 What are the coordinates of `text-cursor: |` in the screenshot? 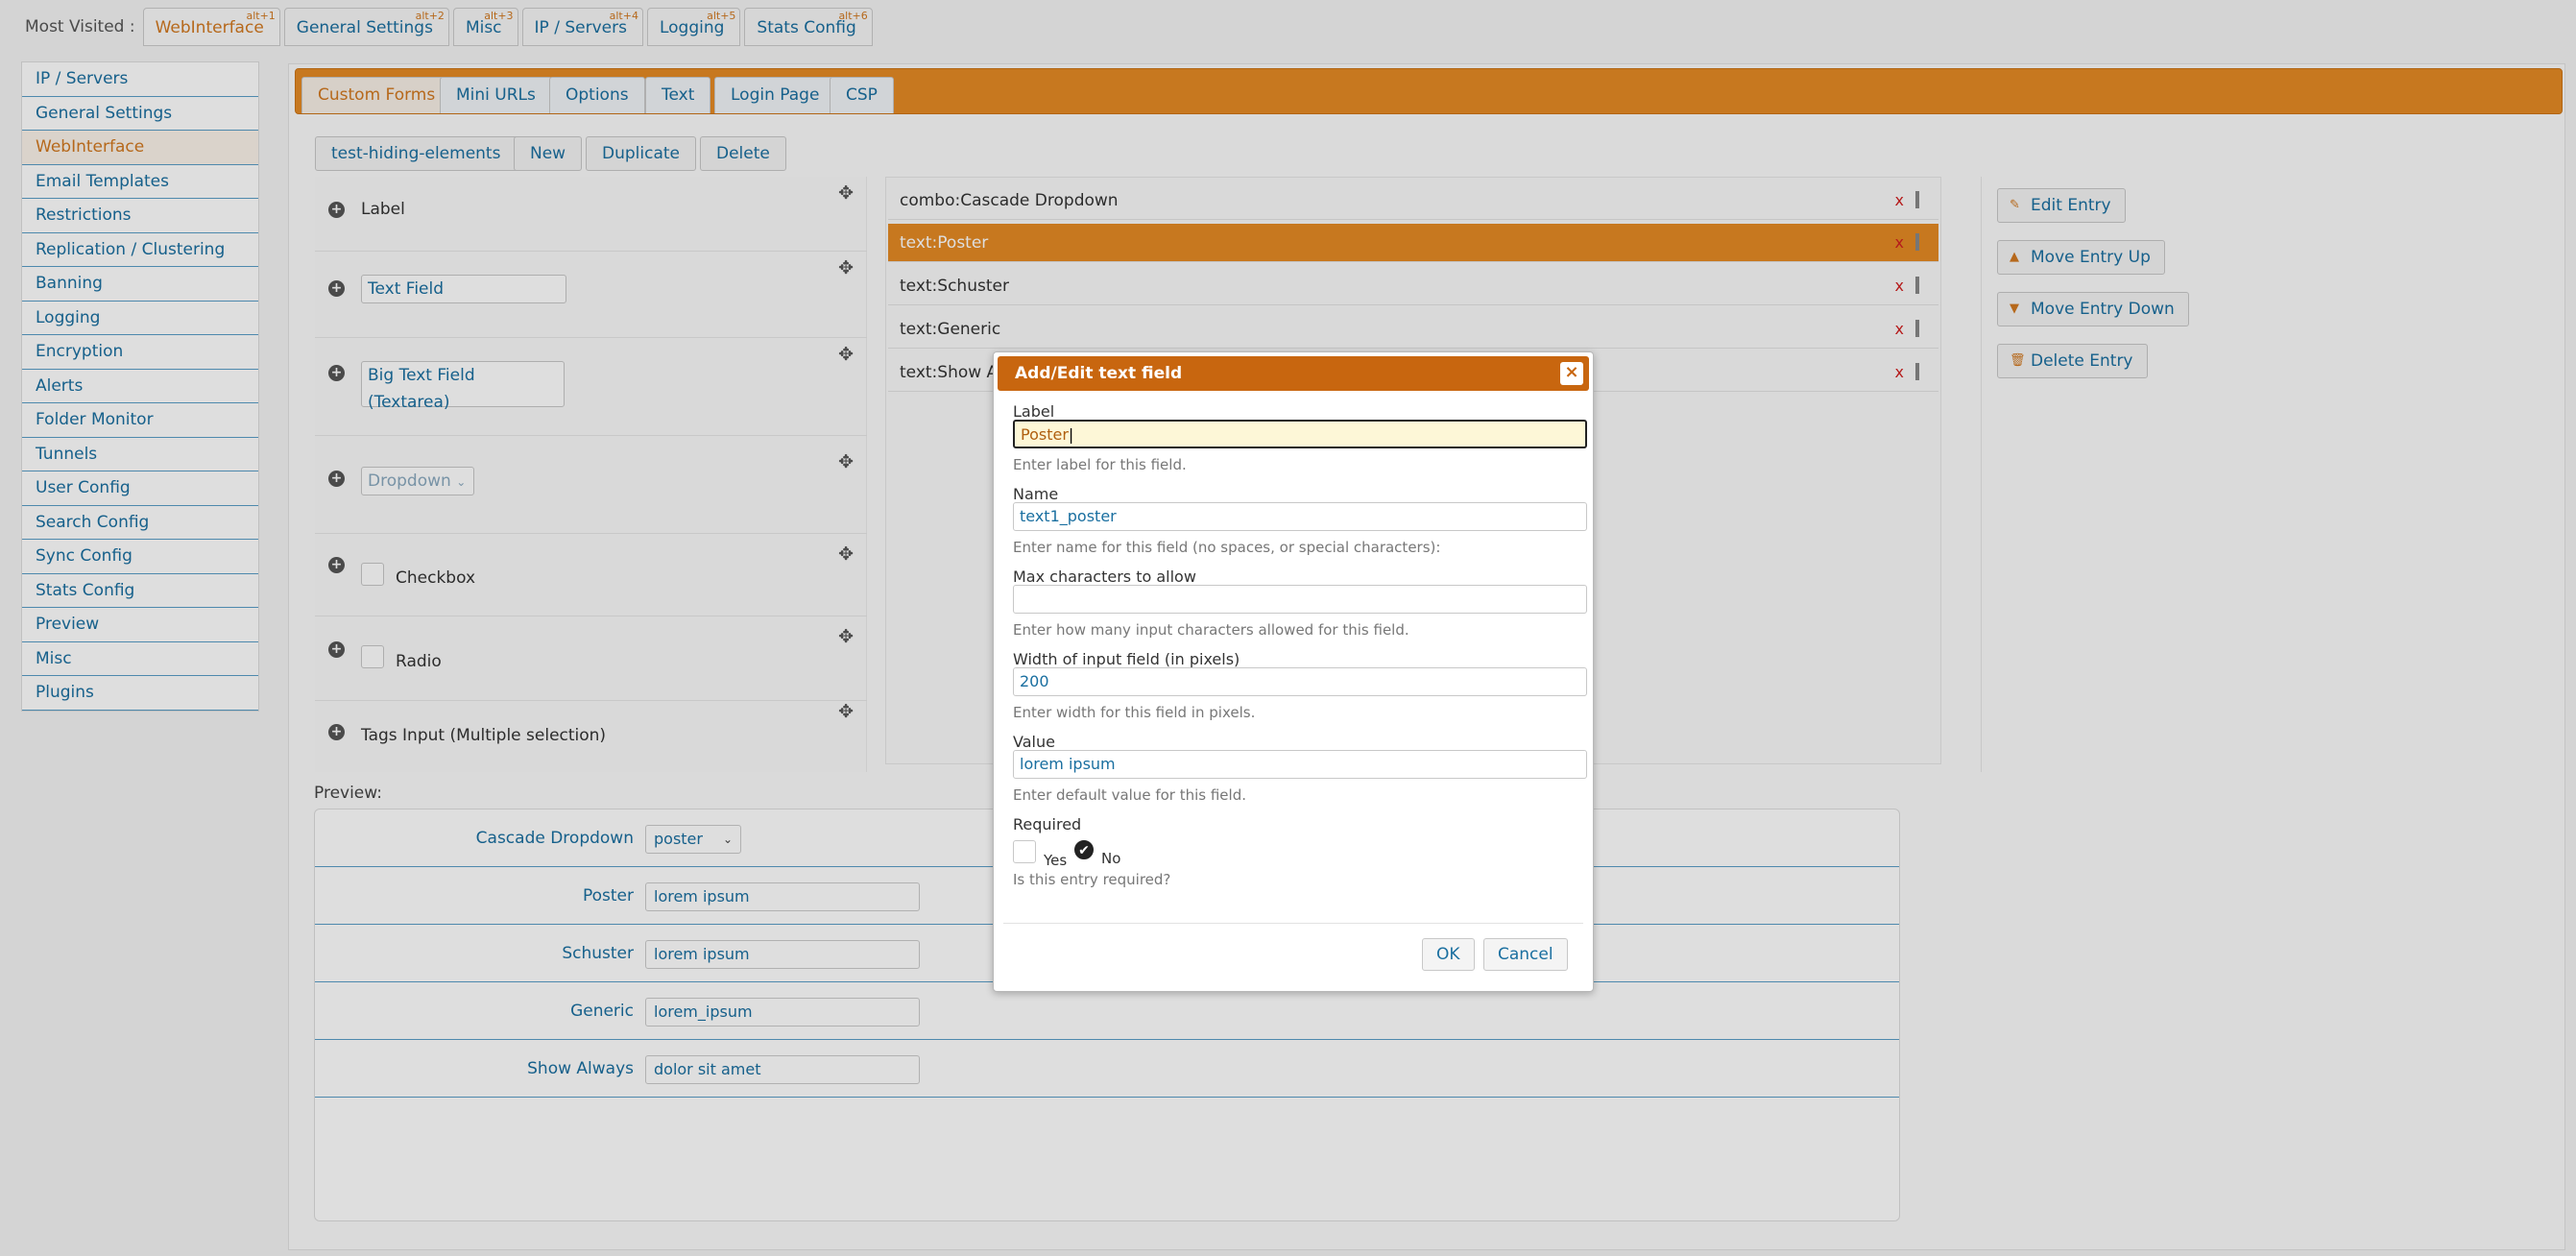 It's located at (1071, 435).